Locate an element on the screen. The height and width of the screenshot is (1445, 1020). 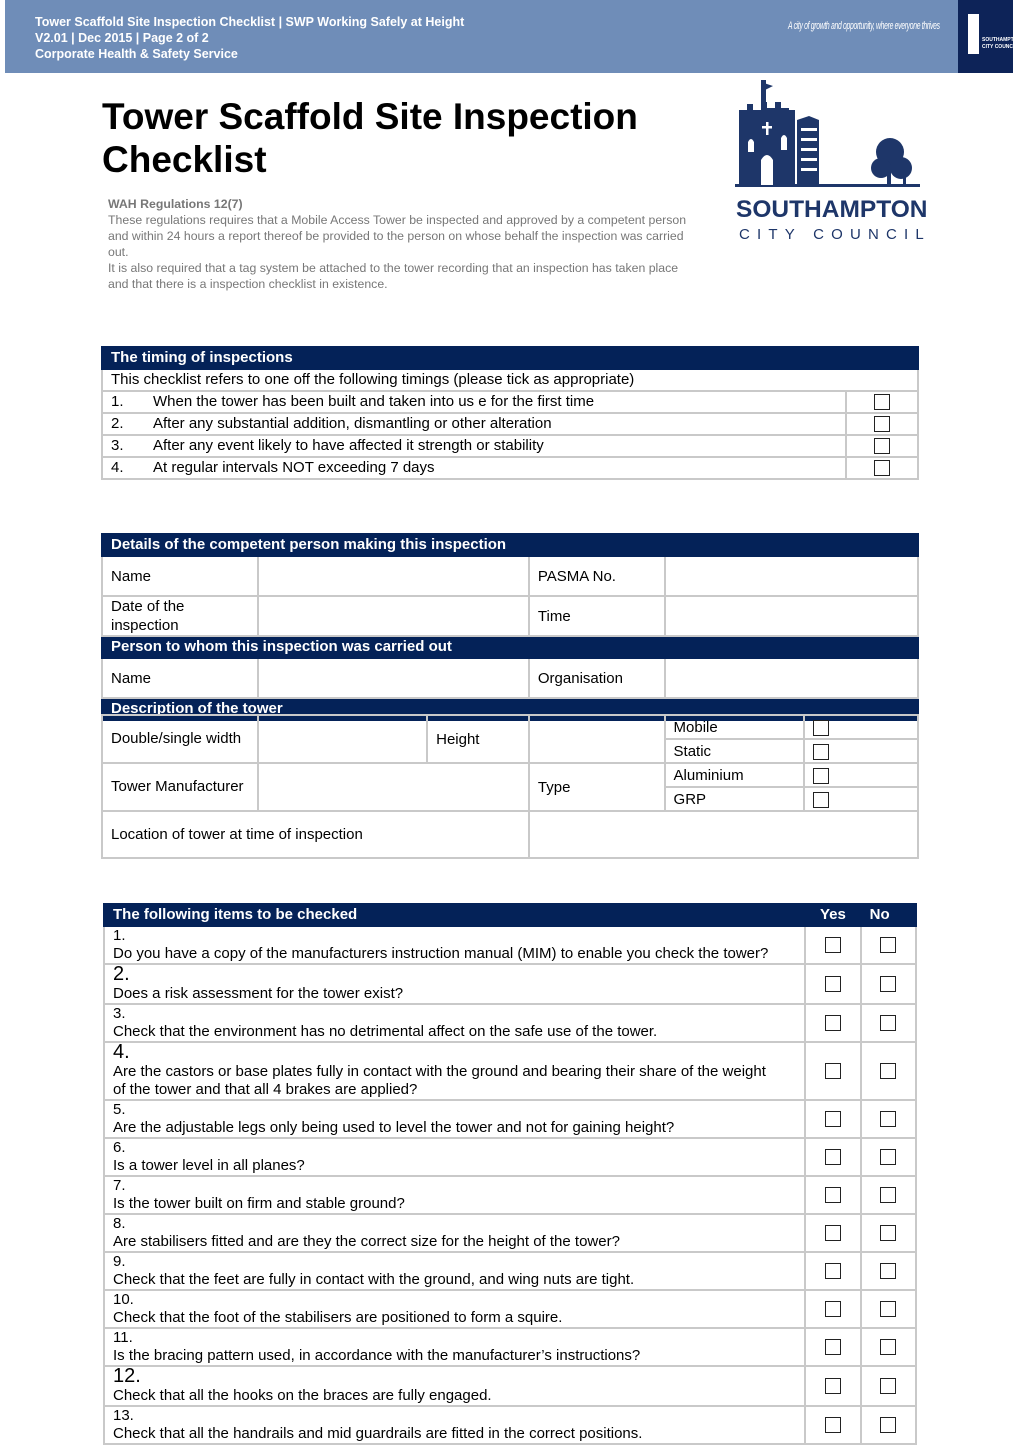
date-field is located at coordinates (393, 616).